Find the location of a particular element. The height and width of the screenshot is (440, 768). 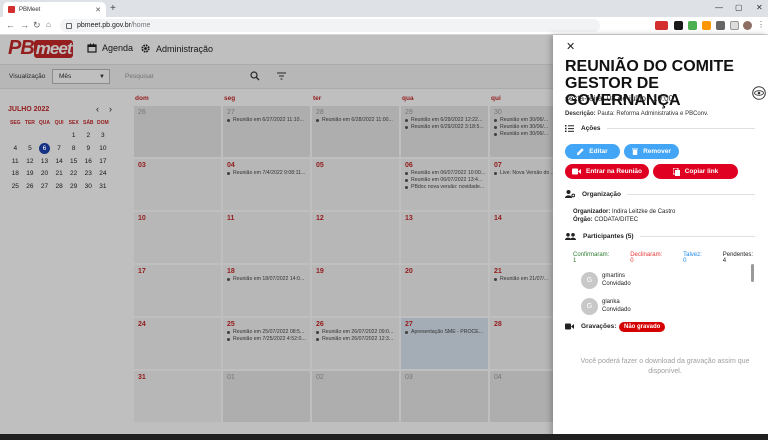

person-gear-icon is located at coordinates (570, 194).